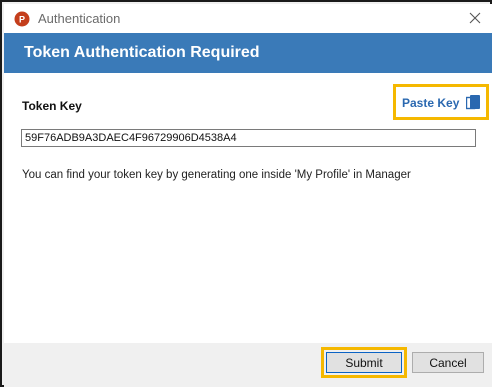 This screenshot has width=492, height=387. Describe the element at coordinates (248, 365) in the screenshot. I see `button-bar: Submit Cancel` at that location.